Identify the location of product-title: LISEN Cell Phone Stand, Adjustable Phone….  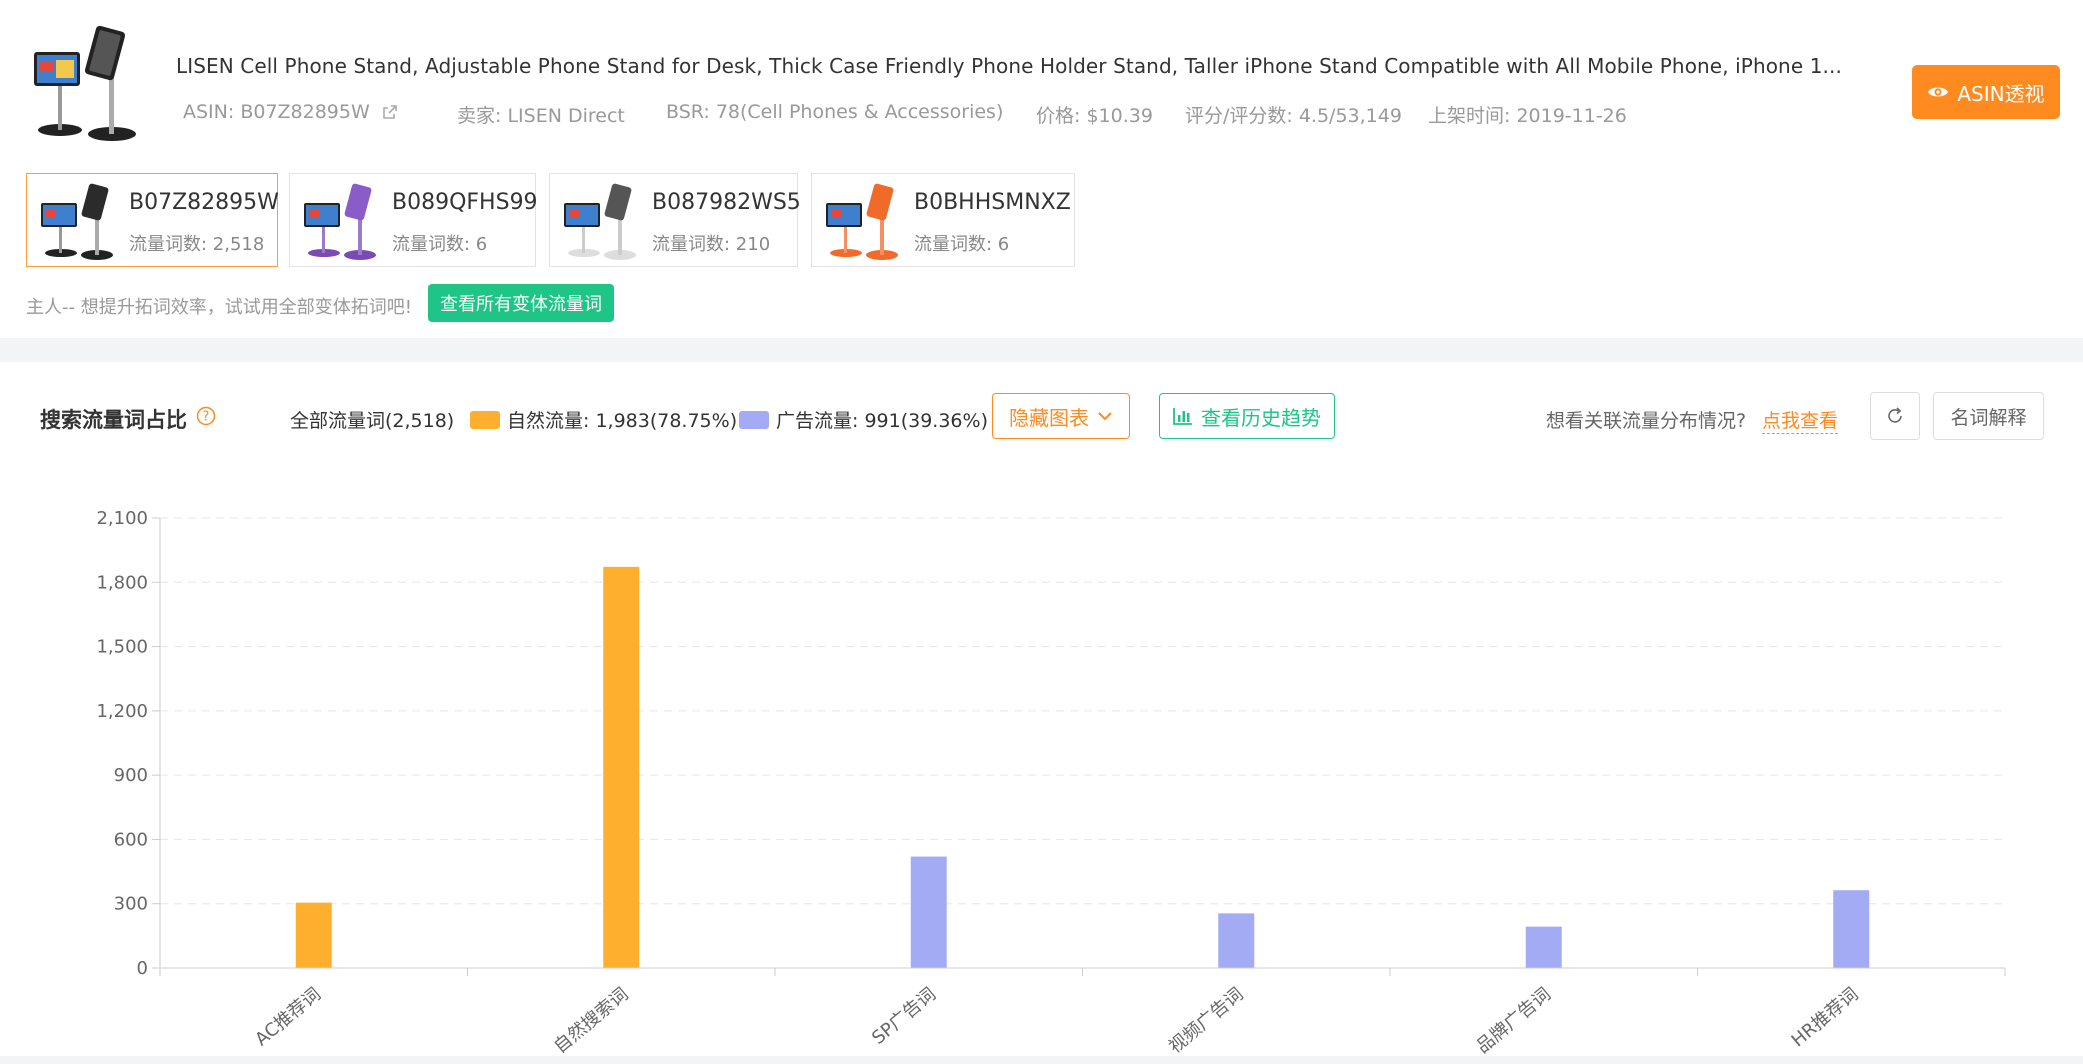
(1009, 66).